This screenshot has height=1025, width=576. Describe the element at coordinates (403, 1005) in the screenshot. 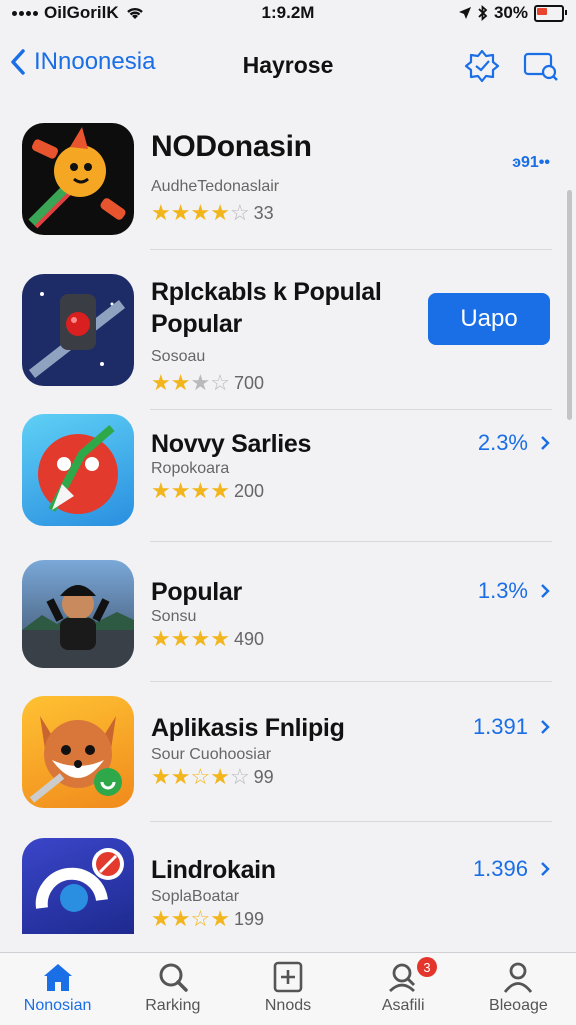

I see `tab-label: Asafili` at that location.